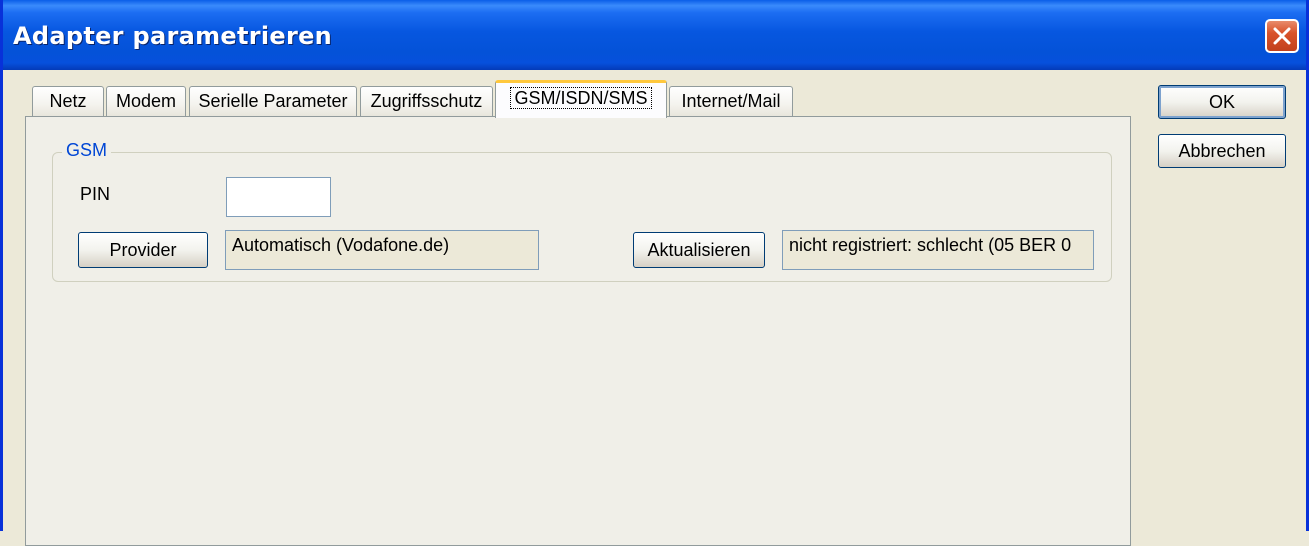 This screenshot has width=1309, height=546. I want to click on tab-internet-mail: Internet/Mail, so click(731, 101).